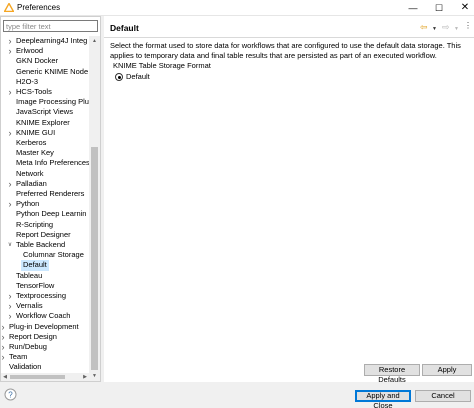 Image resolution: width=474 pixels, height=408 pixels. What do you see at coordinates (434, 29) in the screenshot?
I see `back-dropdown-icon: ▼` at bounding box center [434, 29].